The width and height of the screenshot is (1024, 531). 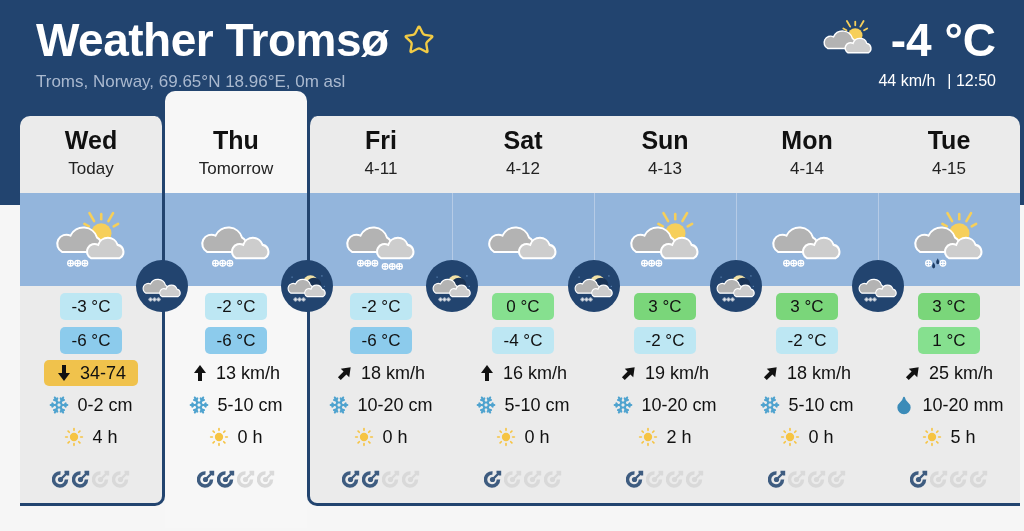 I want to click on day-date: 4-14, so click(x=807, y=169).